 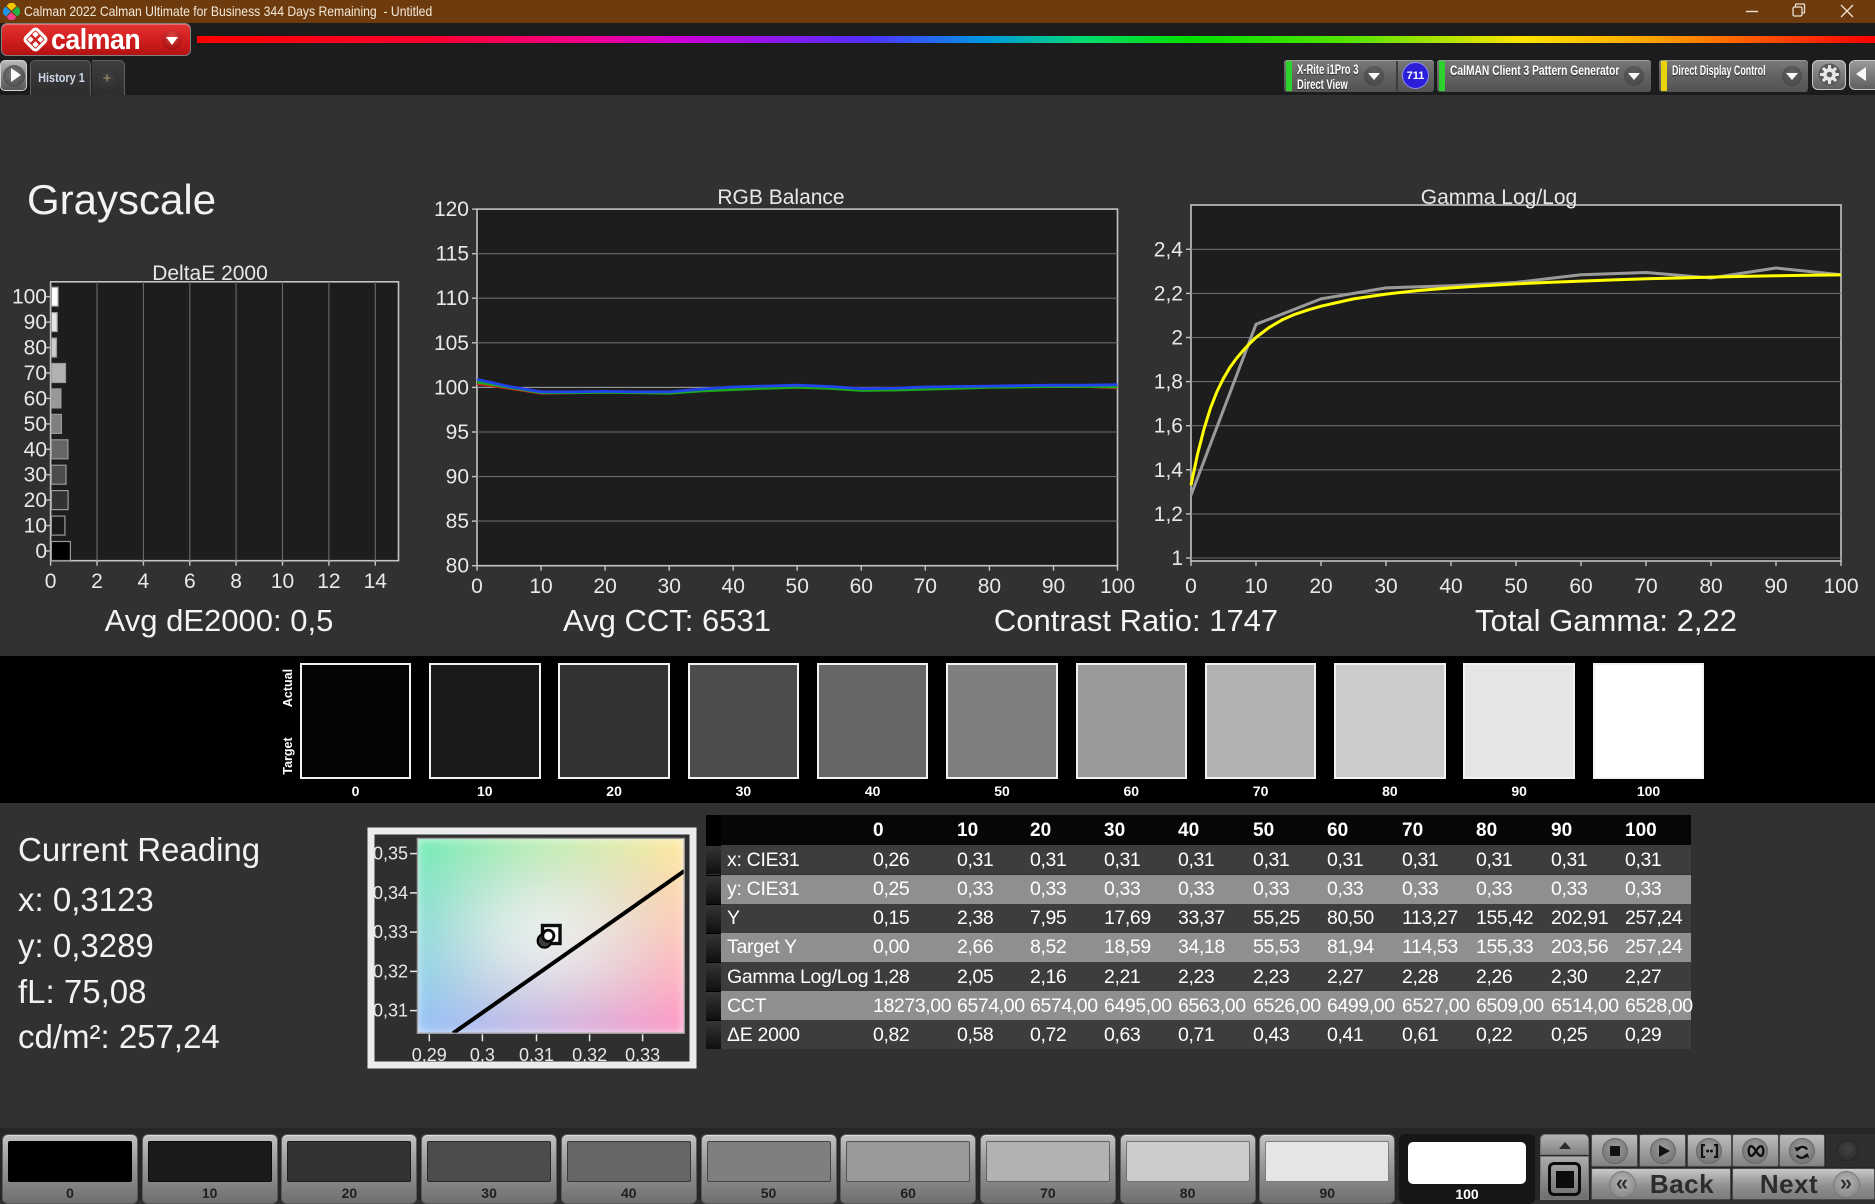 I want to click on svg-text: 1,8, so click(x=1168, y=382).